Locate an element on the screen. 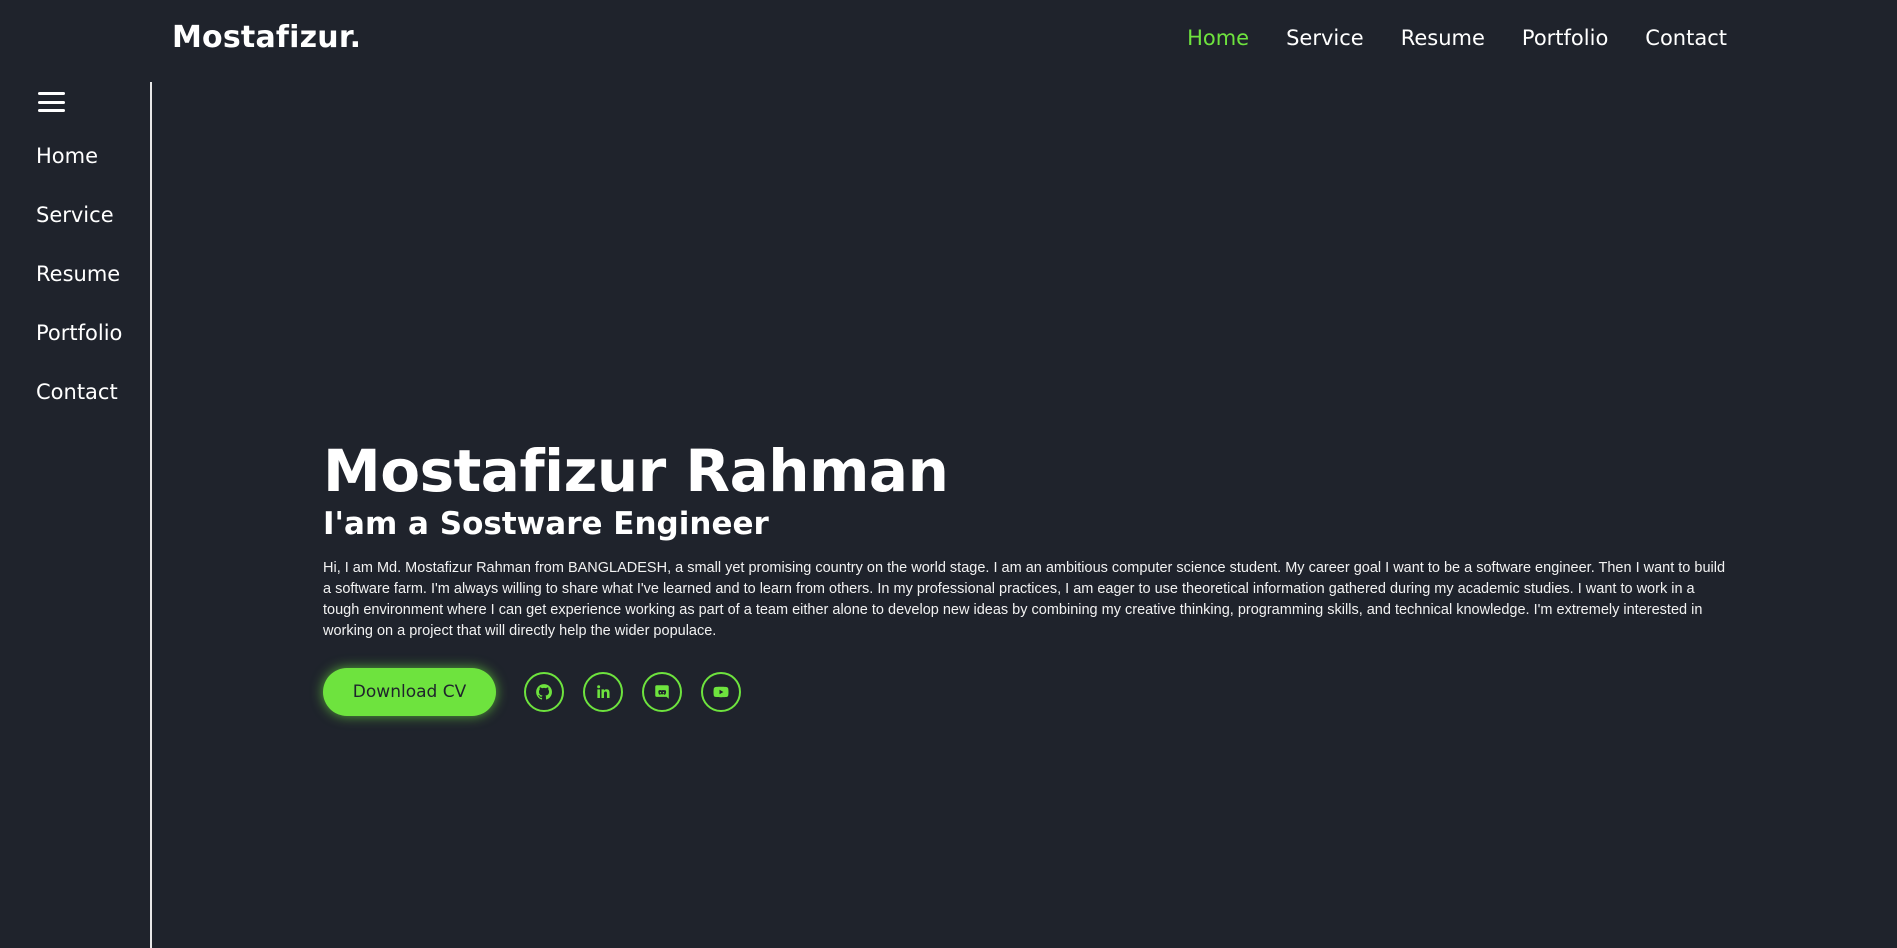  sidebar-item-resume: Resume is located at coordinates (79, 274).